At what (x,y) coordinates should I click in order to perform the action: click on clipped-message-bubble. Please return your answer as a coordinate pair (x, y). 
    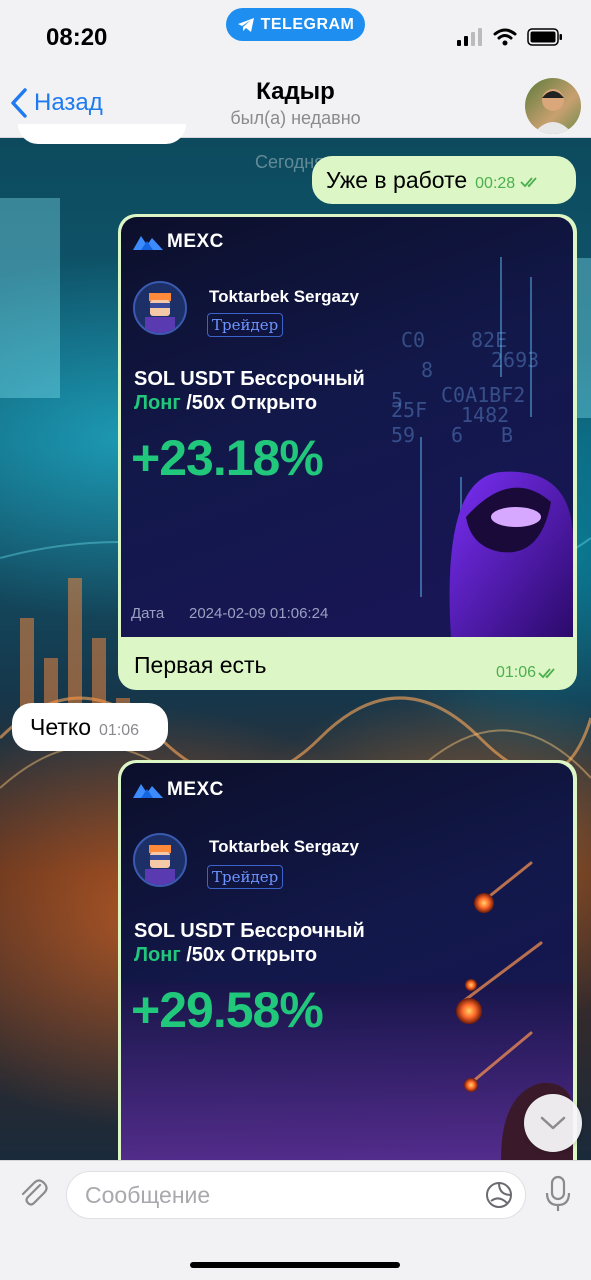
    Looking at the image, I should click on (102, 134).